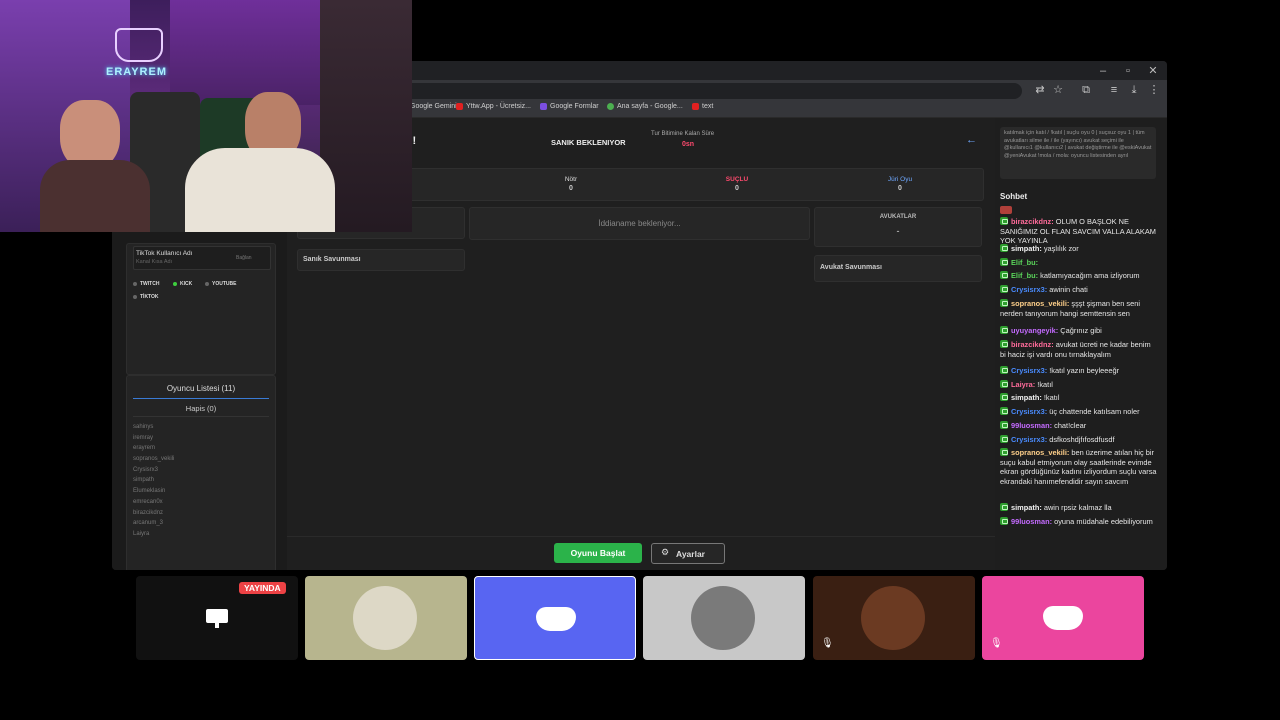 The width and height of the screenshot is (1280, 720). What do you see at coordinates (827, 643) in the screenshot?
I see `mic-muted-icon: 🎙` at bounding box center [827, 643].